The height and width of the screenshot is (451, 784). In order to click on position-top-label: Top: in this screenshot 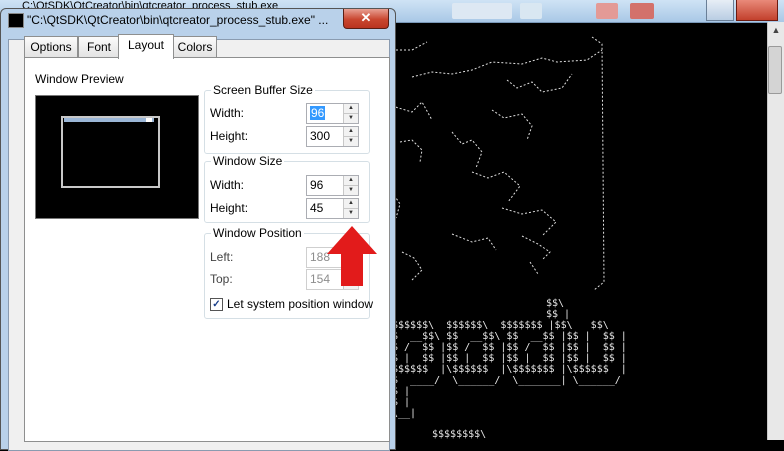, I will do `click(221, 279)`.